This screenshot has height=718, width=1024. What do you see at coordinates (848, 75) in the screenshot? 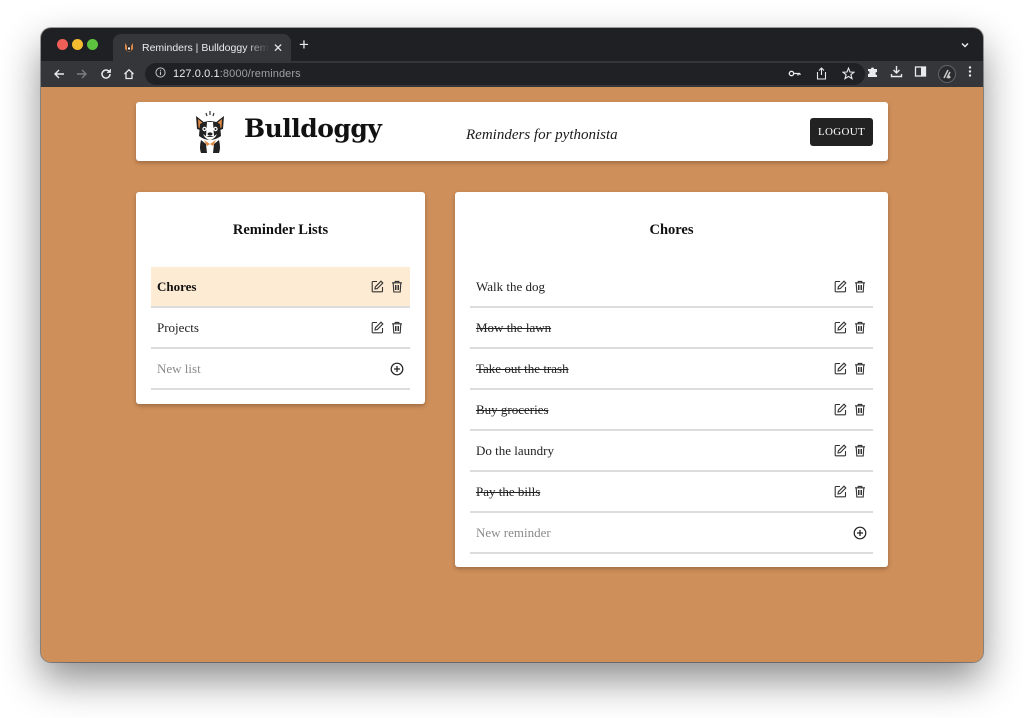
I see `star-icon` at bounding box center [848, 75].